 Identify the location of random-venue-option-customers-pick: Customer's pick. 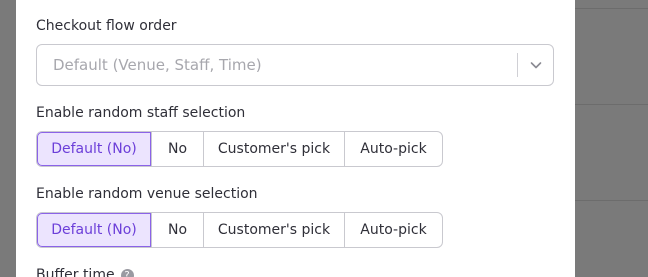
(273, 230).